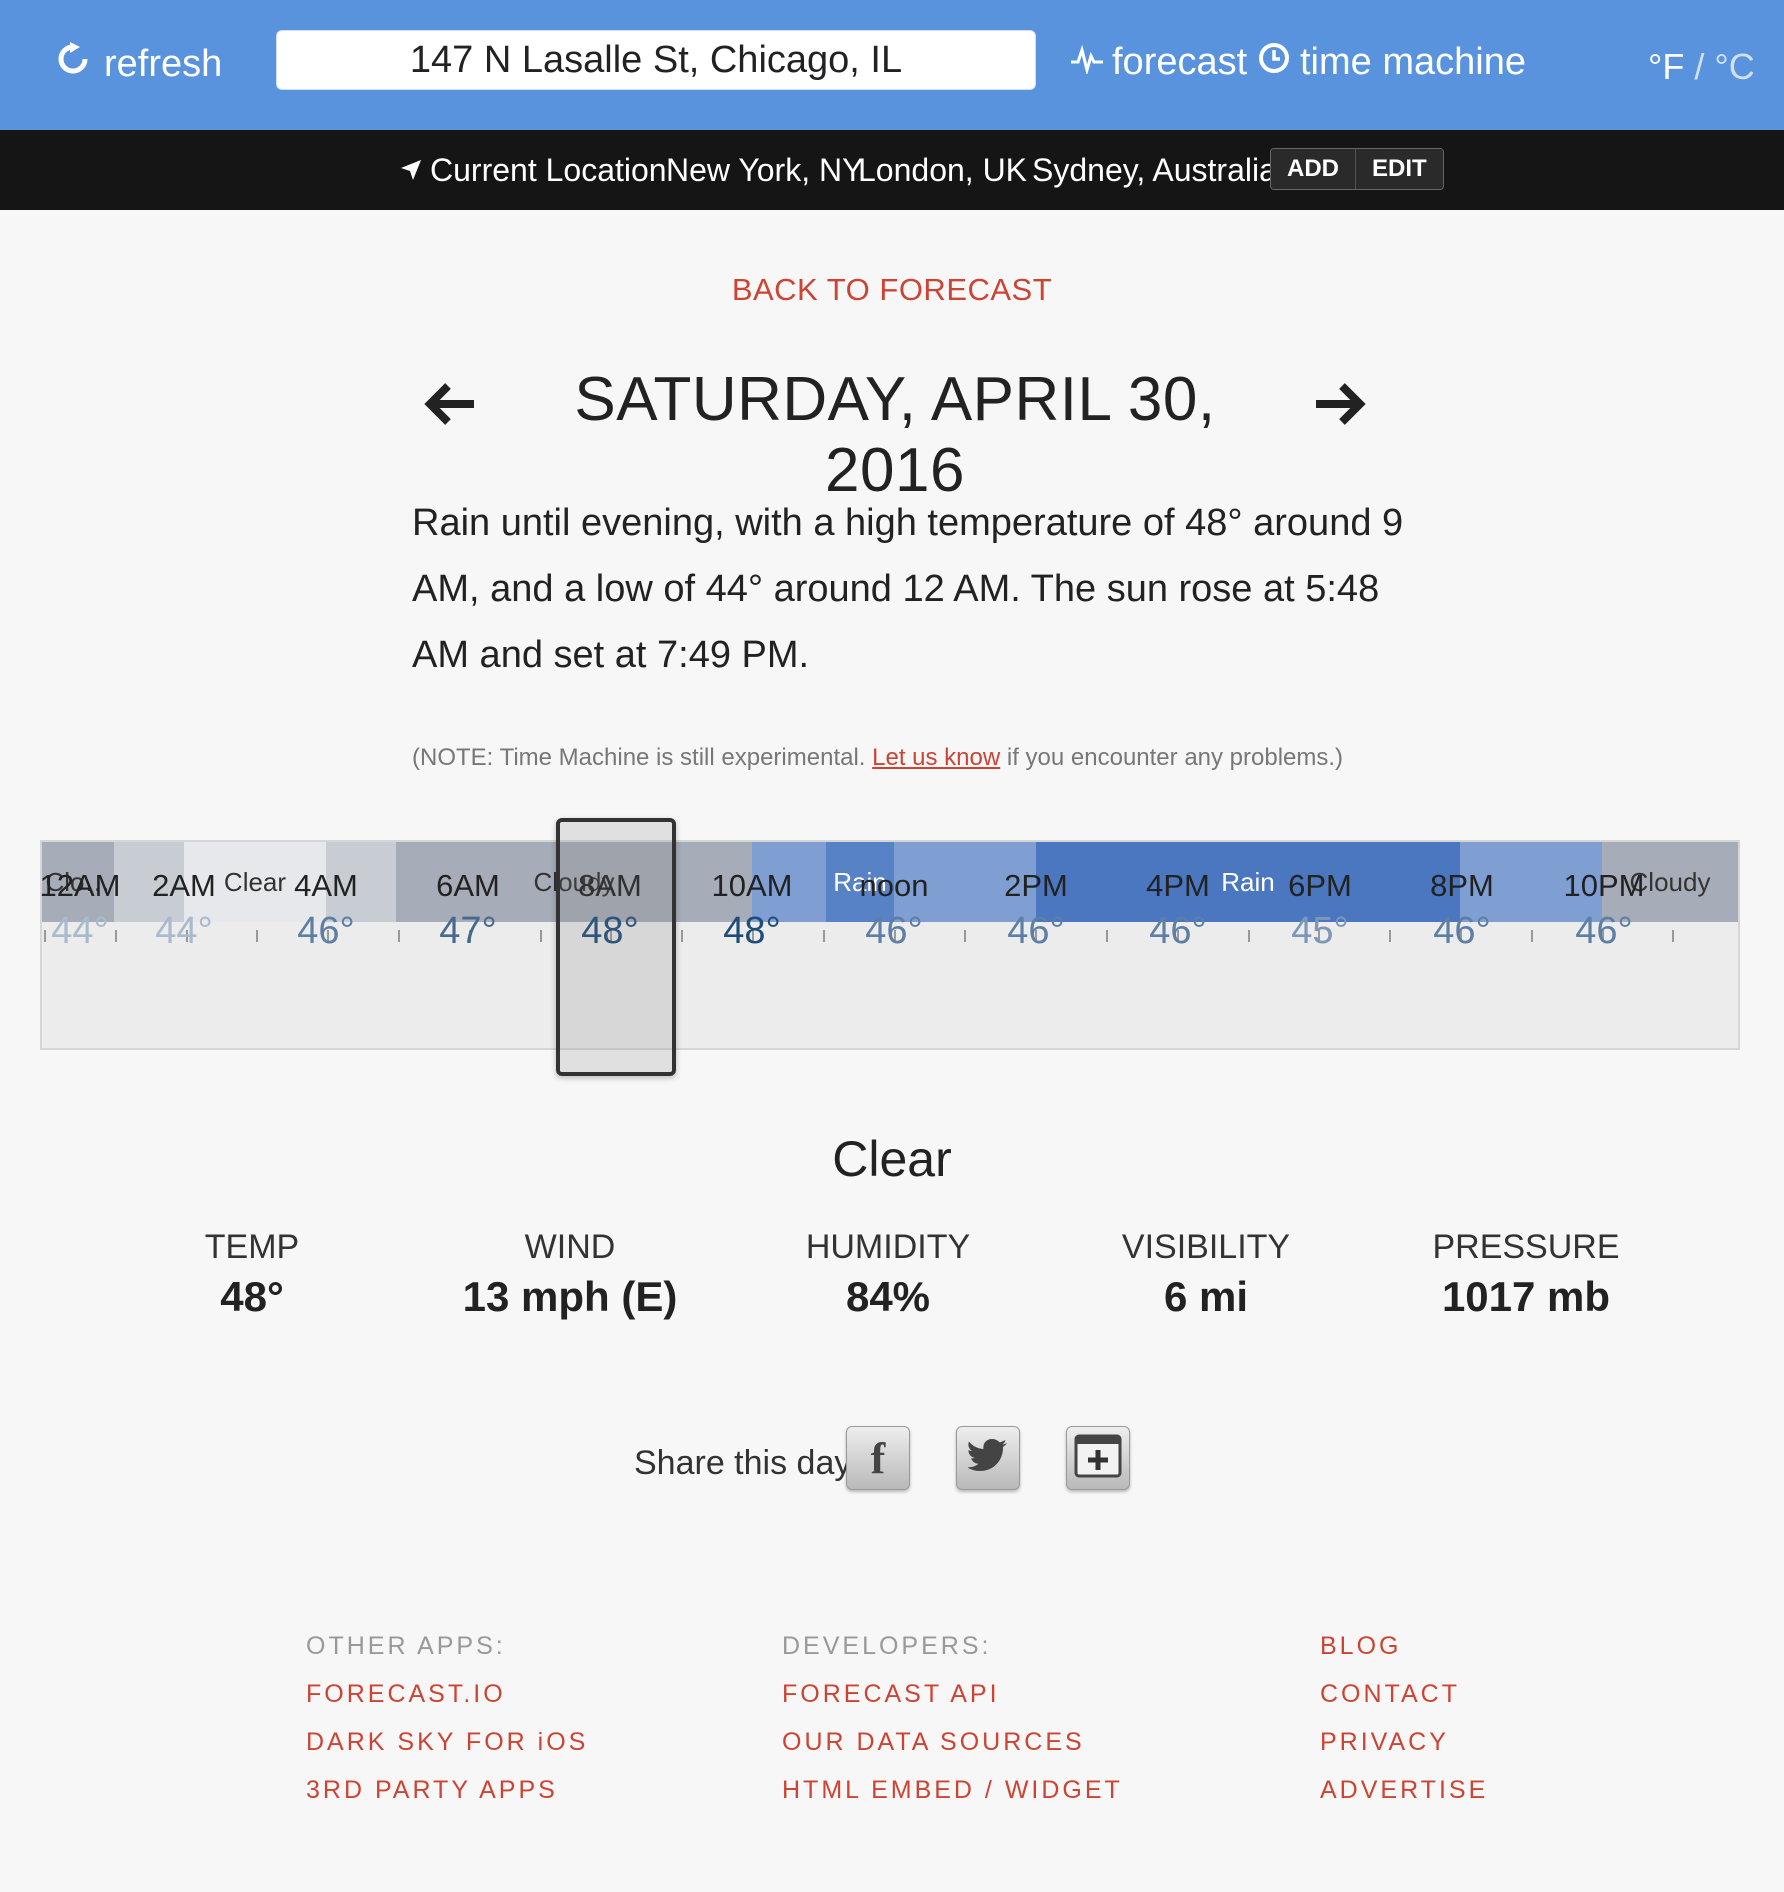 The width and height of the screenshot is (1784, 1892). Describe the element at coordinates (752, 931) in the screenshot. I see `hour-temp: 48°` at that location.